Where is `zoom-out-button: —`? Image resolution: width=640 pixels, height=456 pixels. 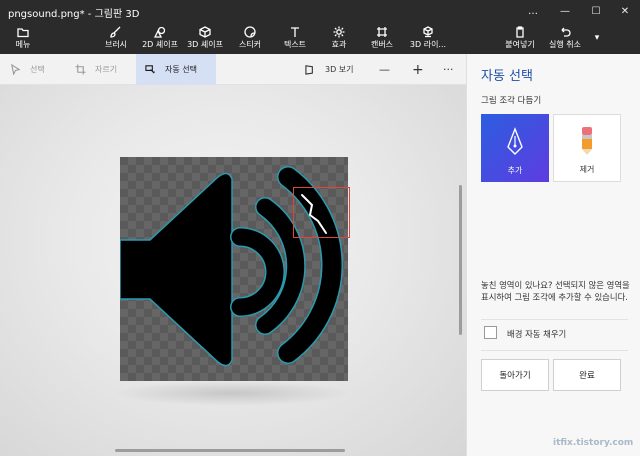
zoom-out-button: — is located at coordinates (386, 69).